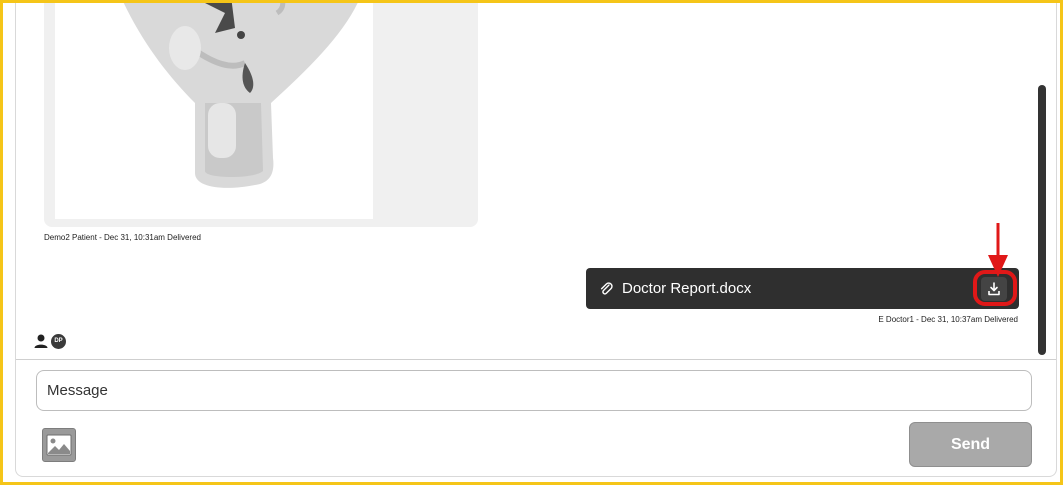 The width and height of the screenshot is (1063, 485). What do you see at coordinates (802, 288) in the screenshot?
I see `file-attachment-message: Doctor Report.docx` at bounding box center [802, 288].